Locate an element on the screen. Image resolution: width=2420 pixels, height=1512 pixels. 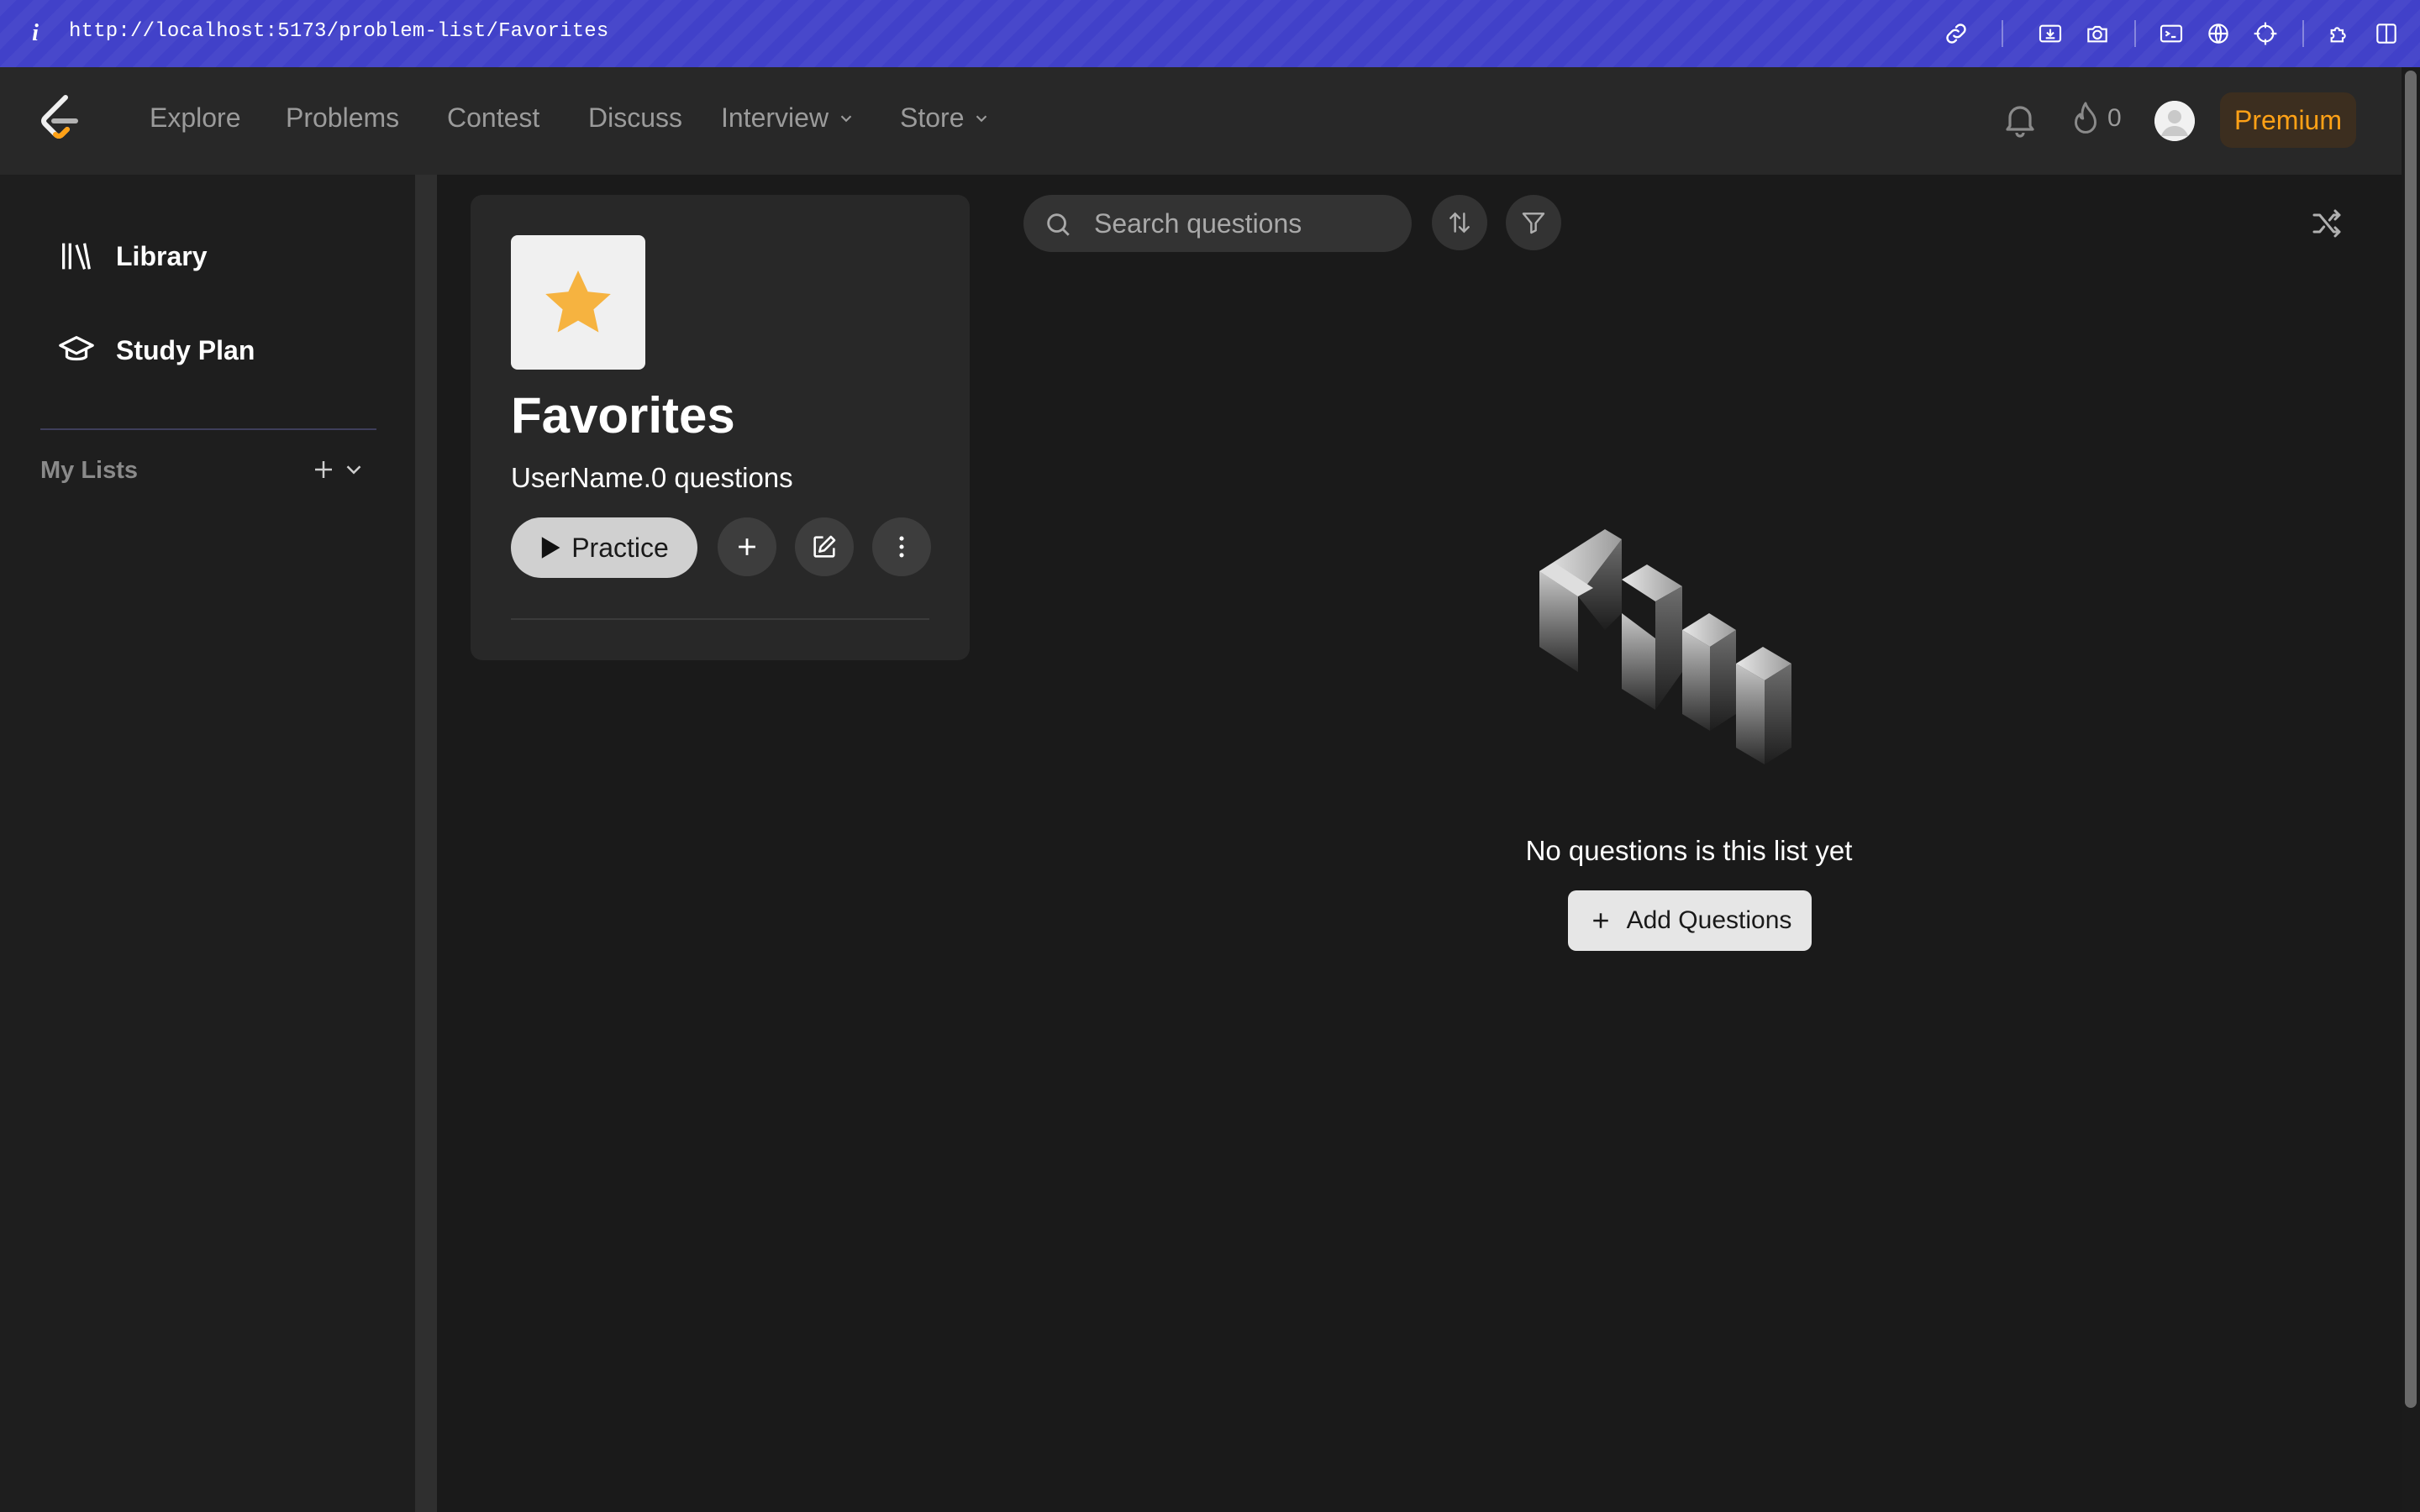
page-title: Favorites is located at coordinates (623, 415).